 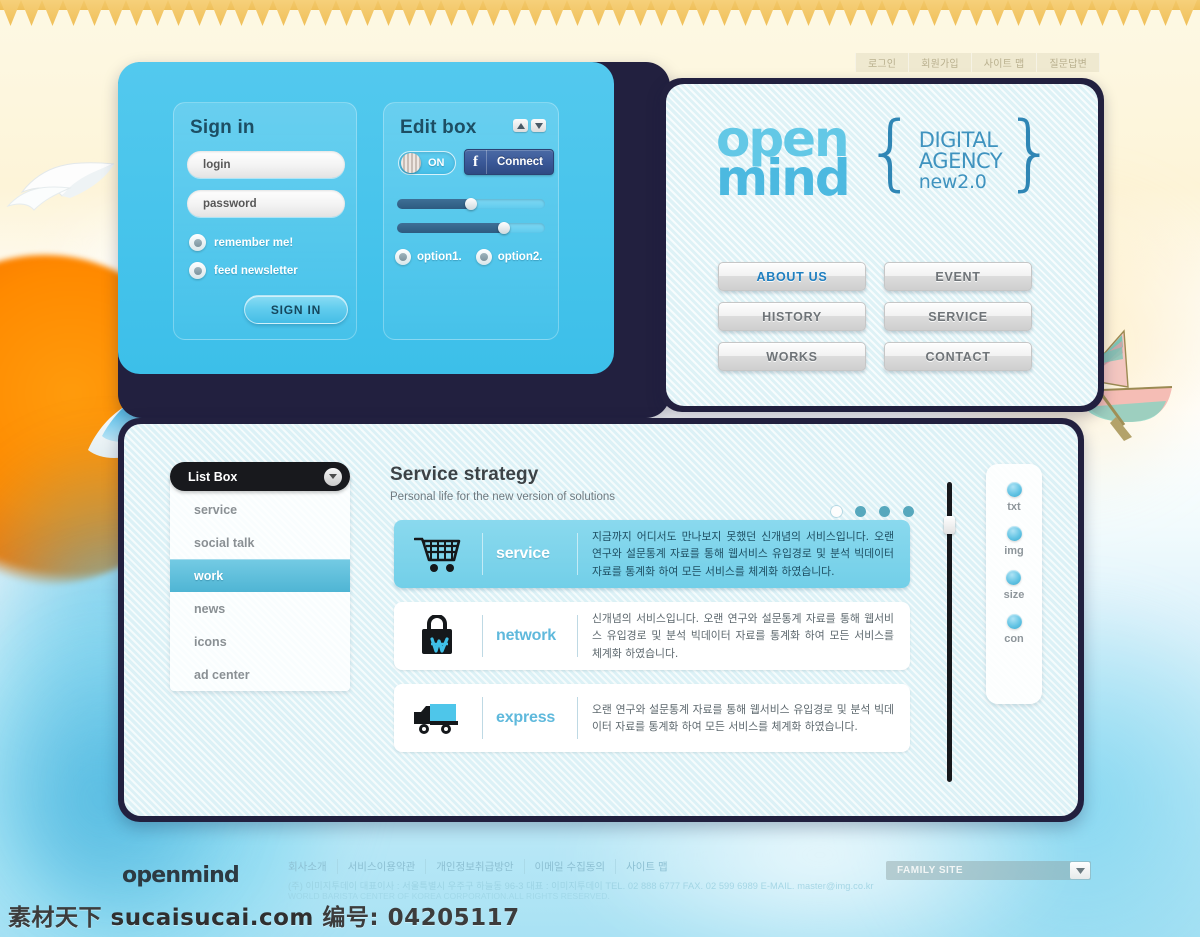 What do you see at coordinates (949, 525) in the screenshot?
I see `scrollbar-thumb` at bounding box center [949, 525].